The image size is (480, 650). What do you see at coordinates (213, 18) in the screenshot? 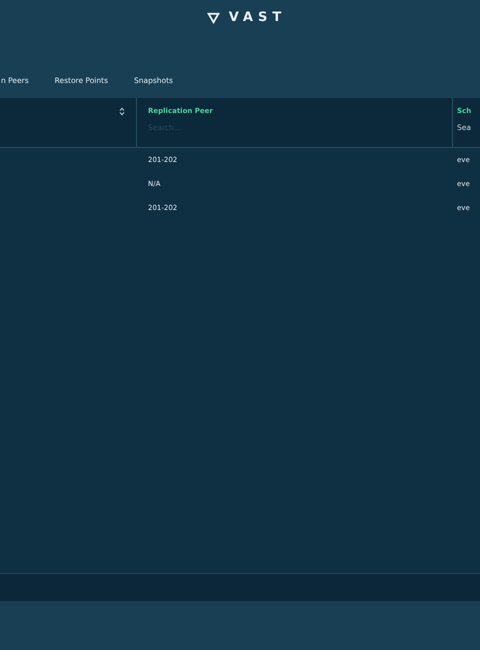
I see `logo-icon` at bounding box center [213, 18].